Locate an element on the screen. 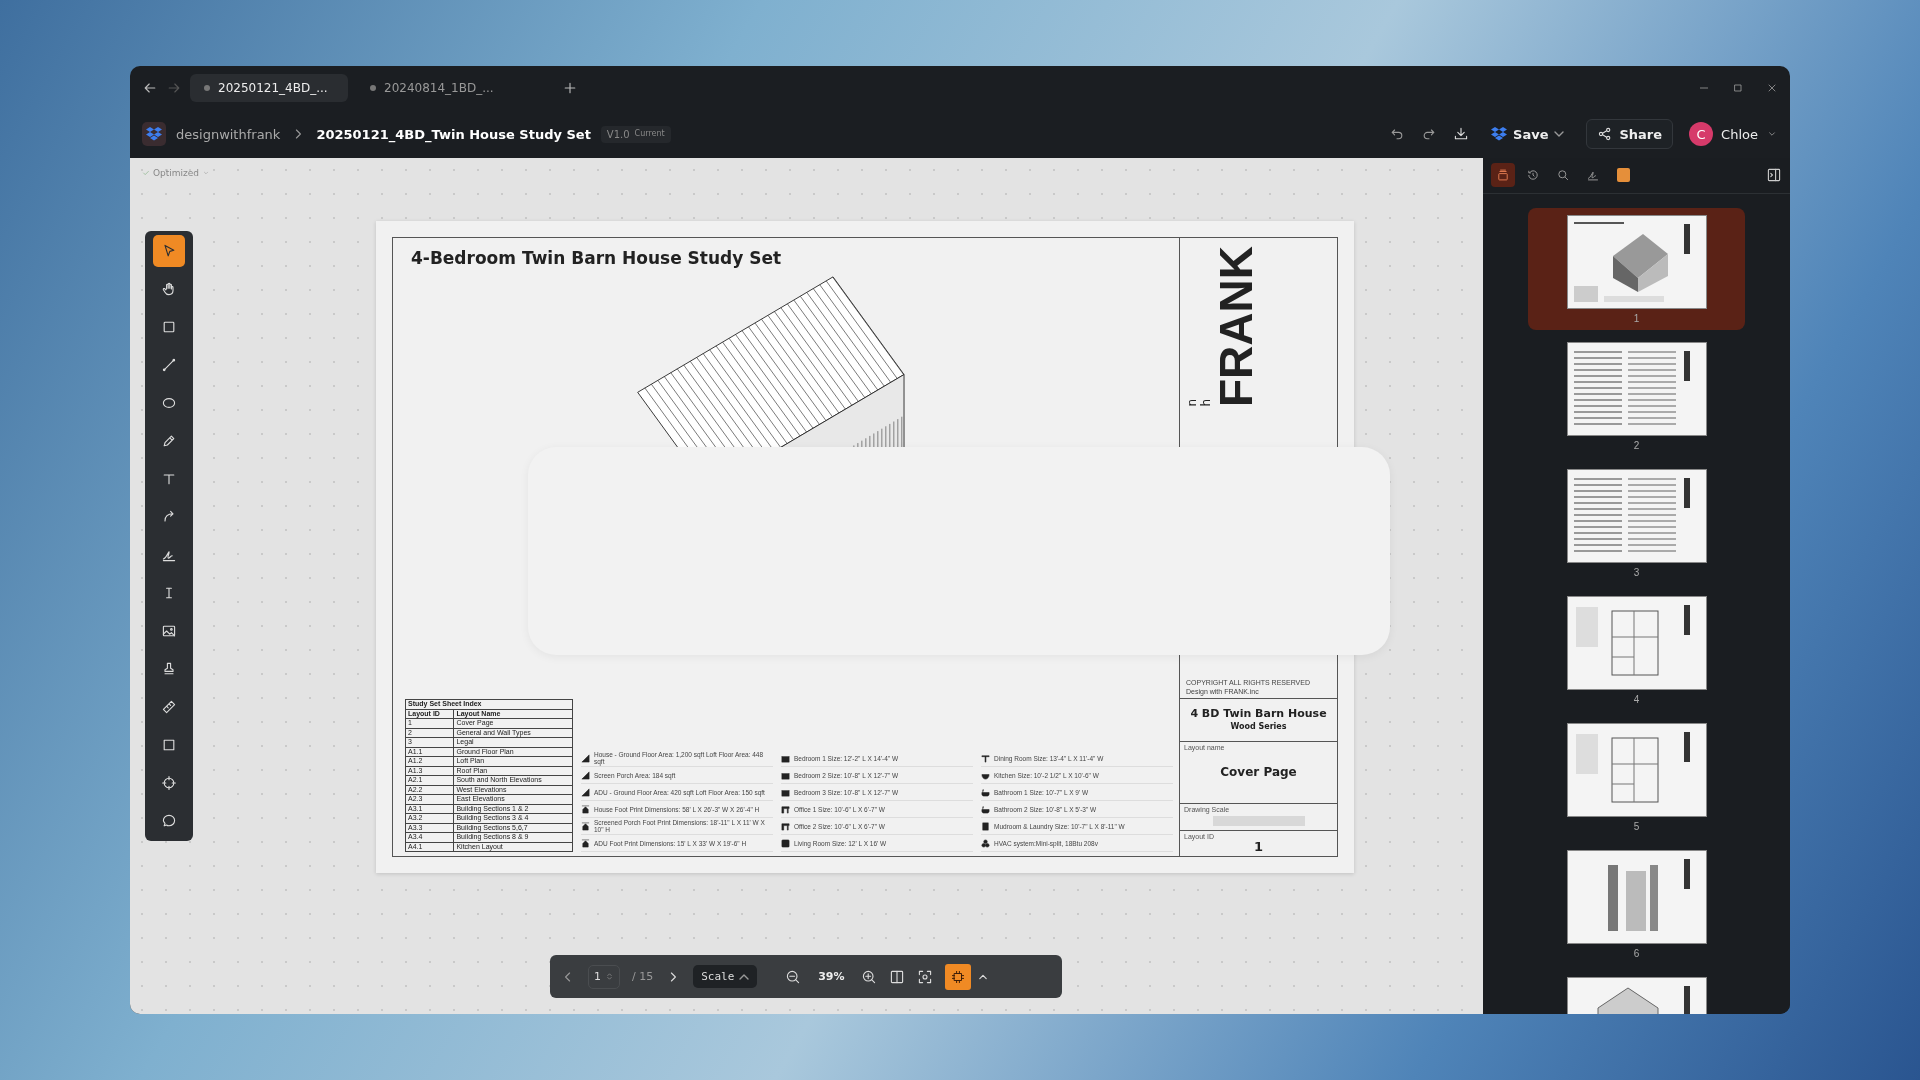 This screenshot has height=1080, width=1920. focus-button is located at coordinates (925, 976).